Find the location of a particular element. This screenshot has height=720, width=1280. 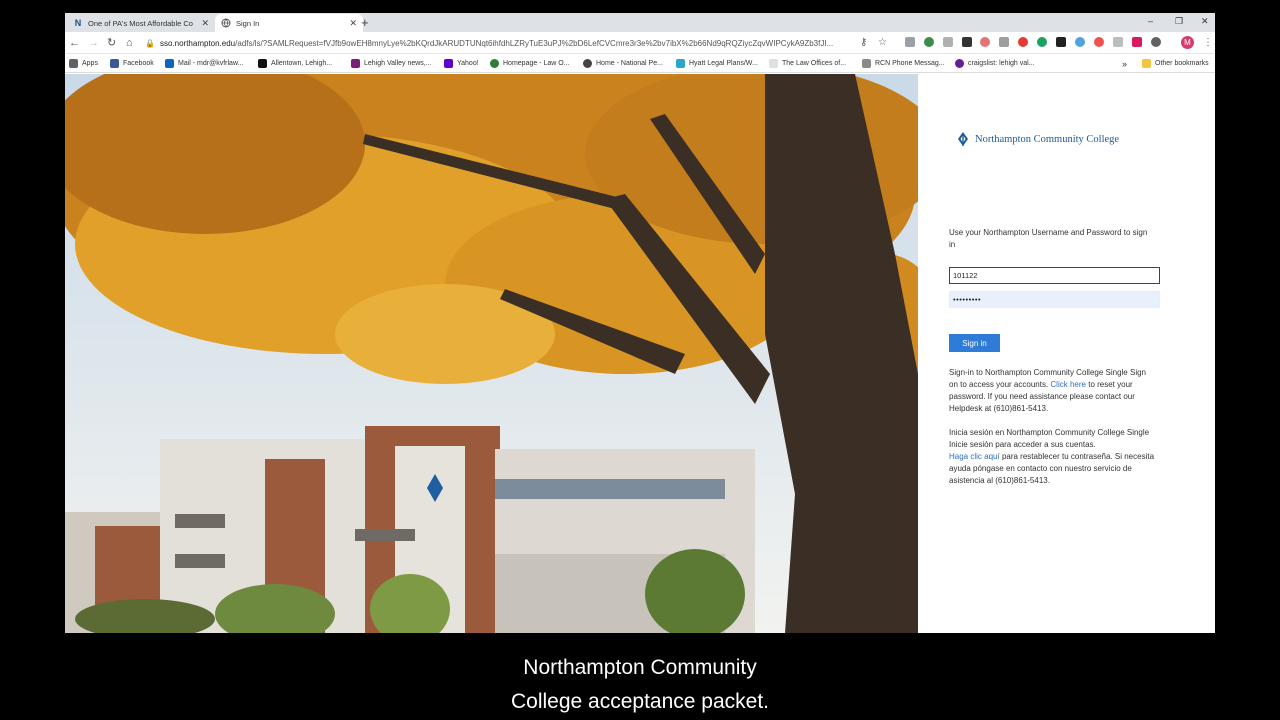

tab-college-homepage: N One of PA's Most Affordable Co ✕ is located at coordinates (141, 23).